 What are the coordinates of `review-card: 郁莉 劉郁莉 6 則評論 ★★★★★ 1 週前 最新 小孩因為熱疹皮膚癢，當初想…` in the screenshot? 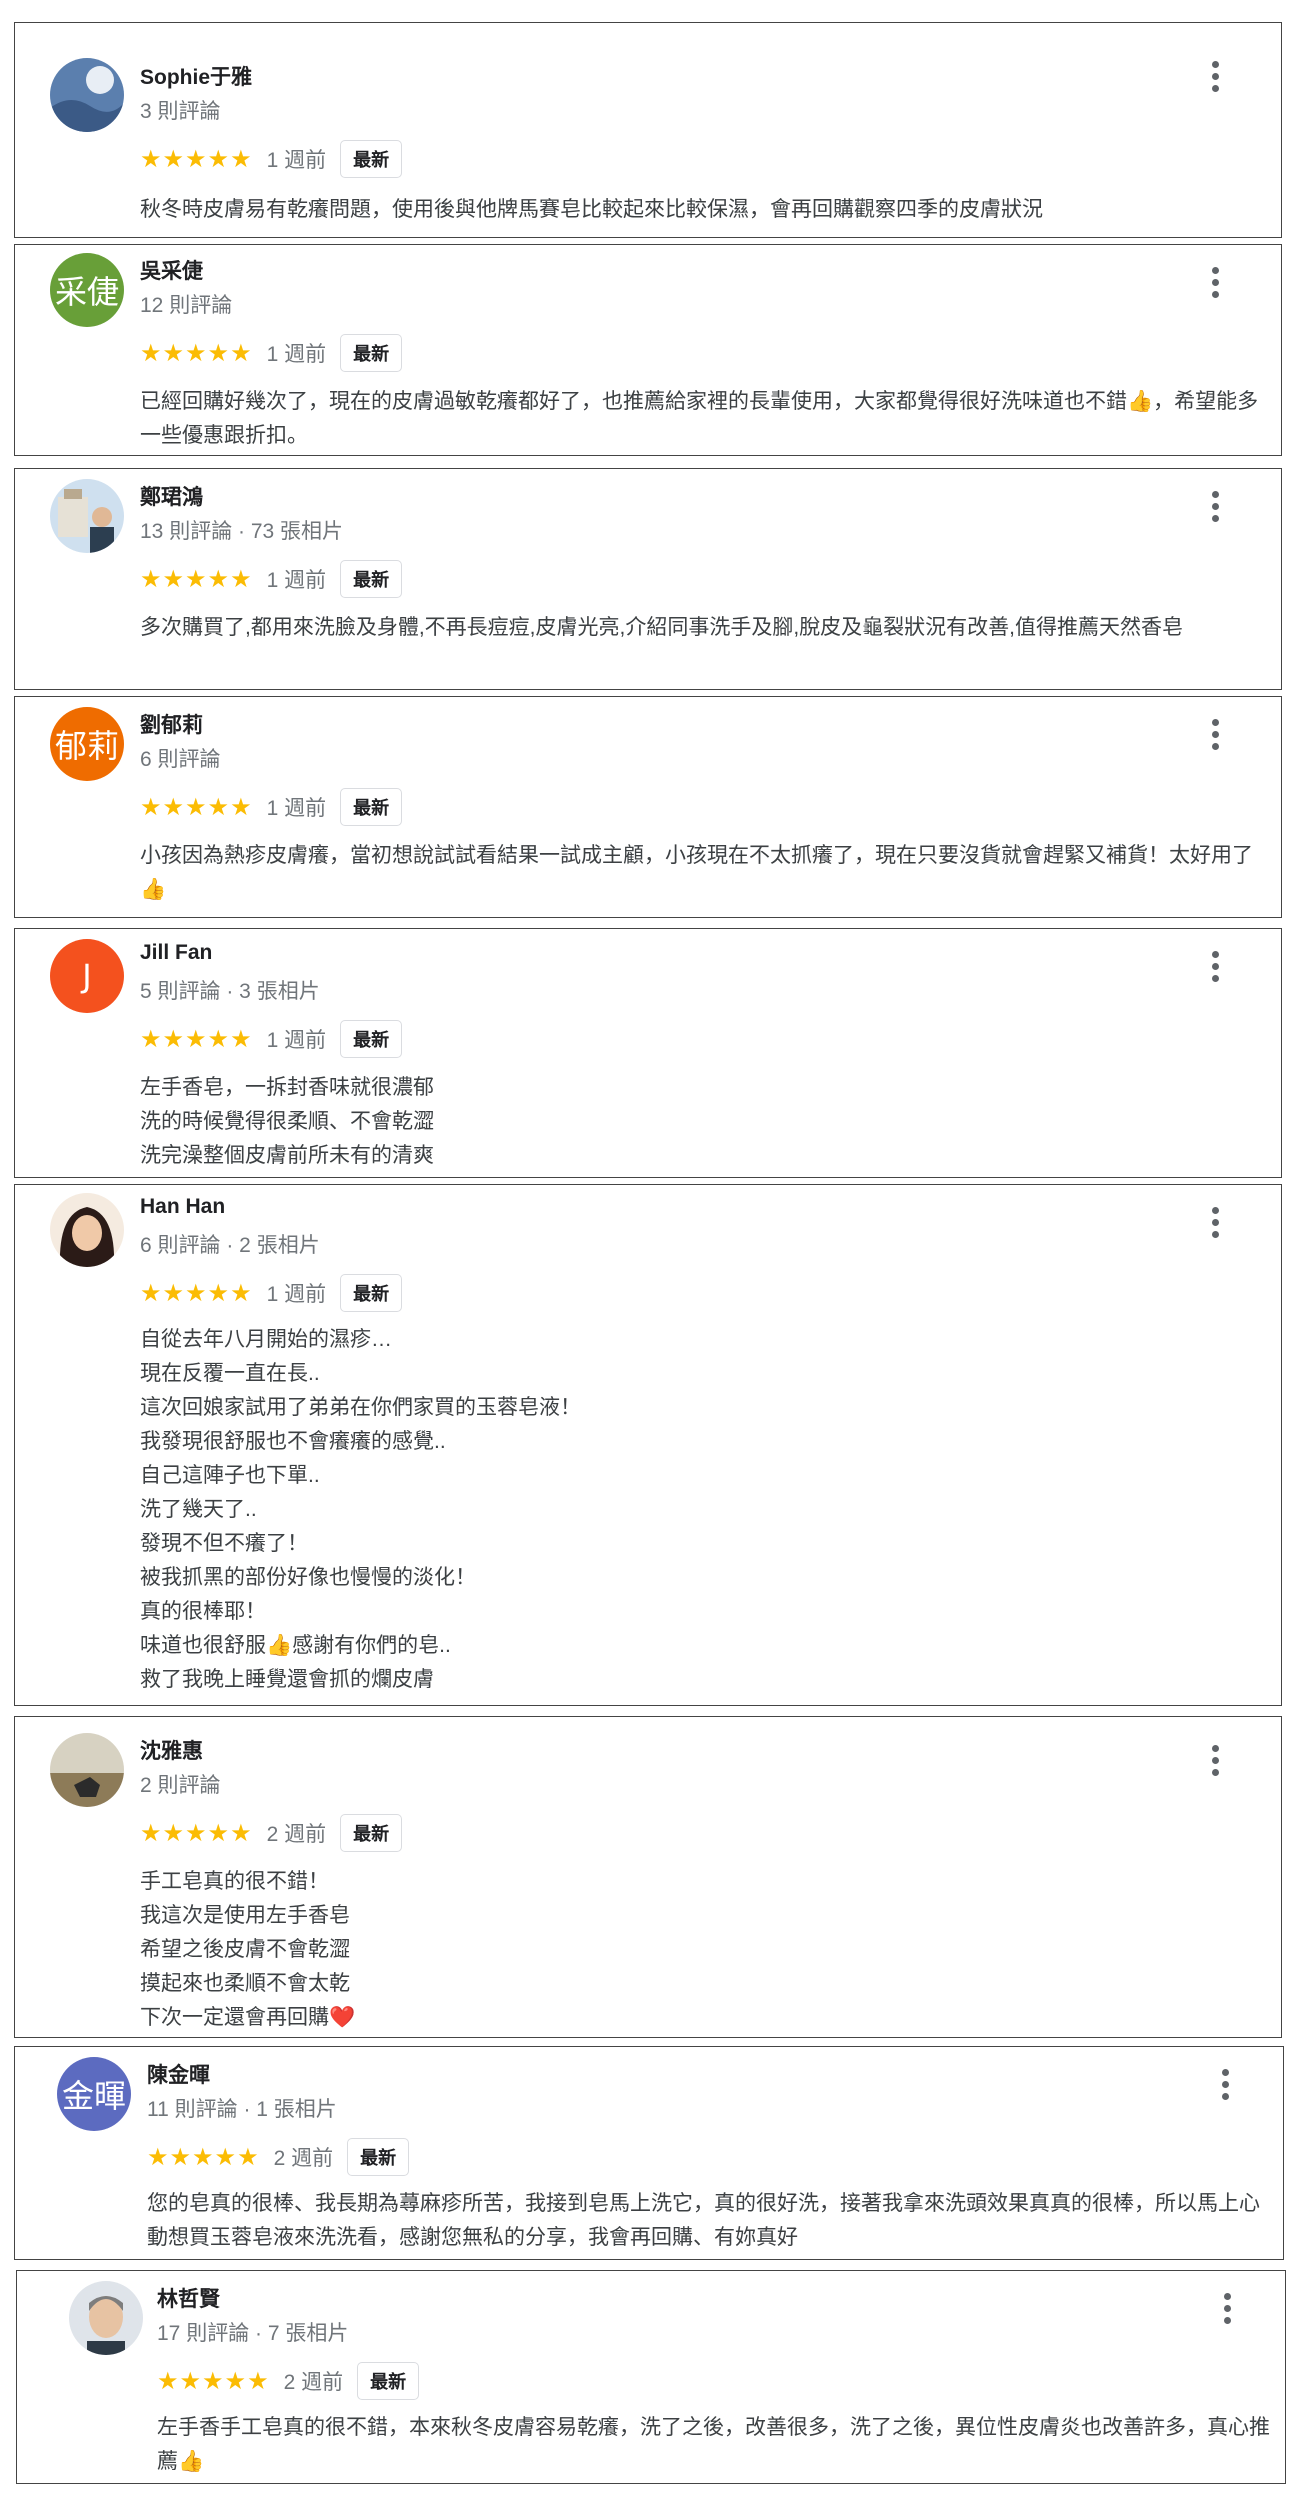 It's located at (648, 807).